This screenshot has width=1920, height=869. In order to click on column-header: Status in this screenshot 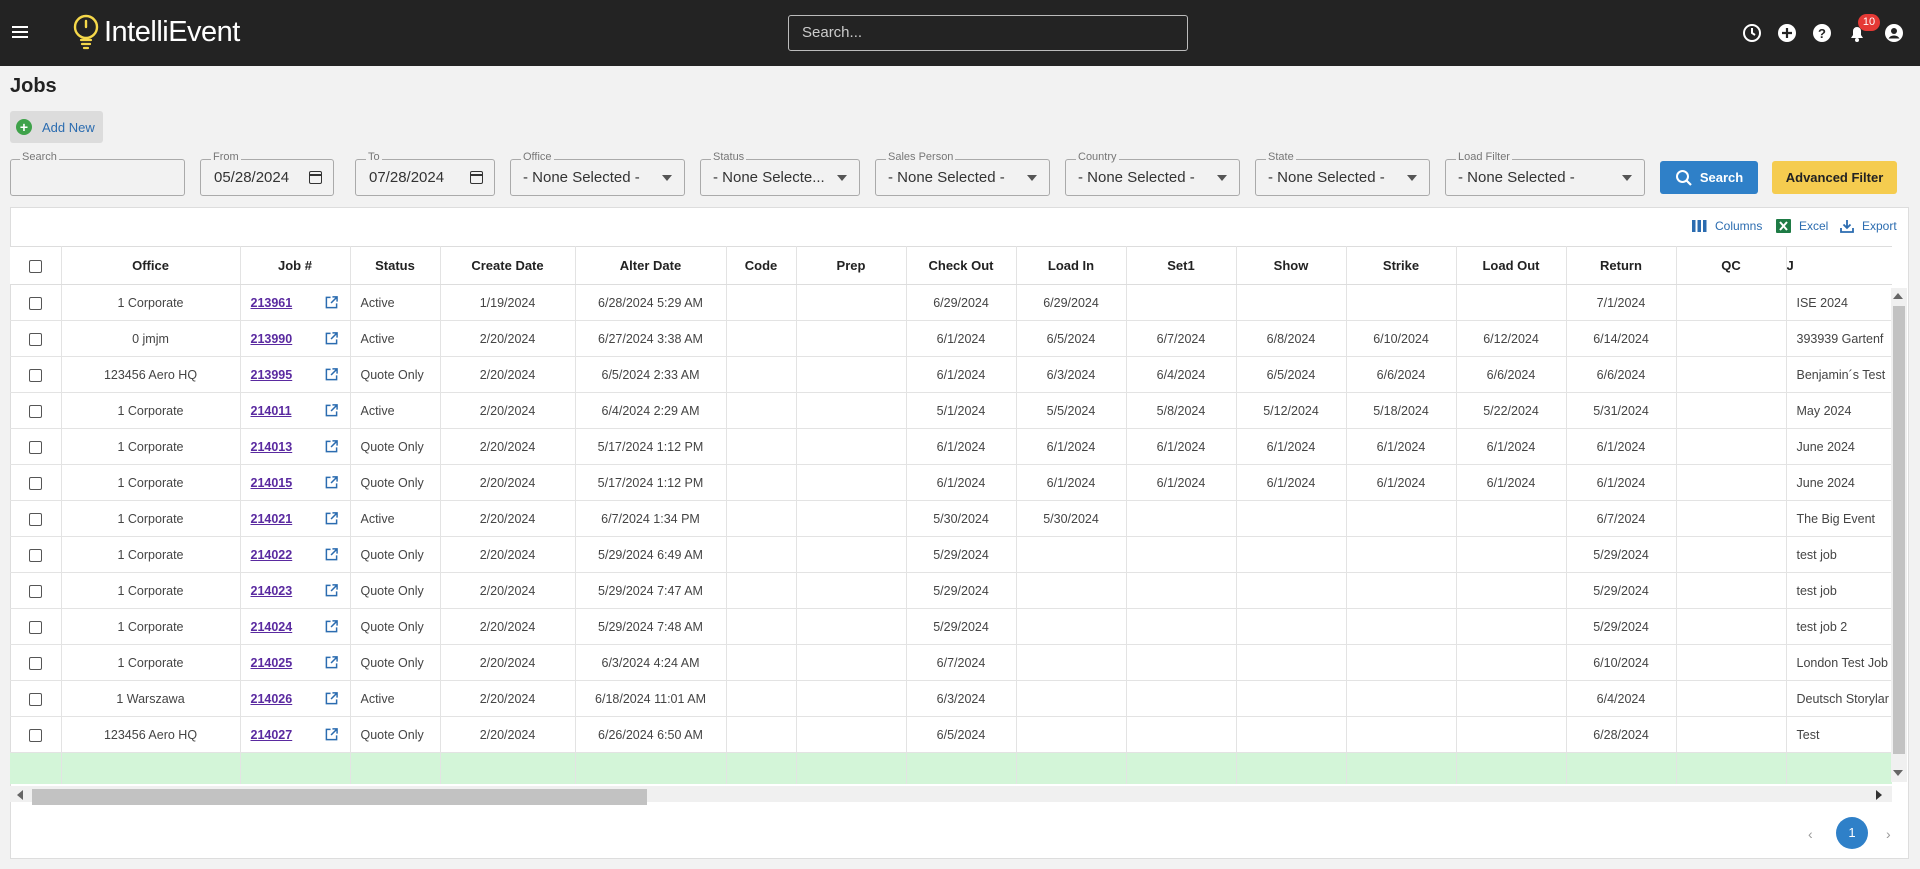, I will do `click(395, 265)`.